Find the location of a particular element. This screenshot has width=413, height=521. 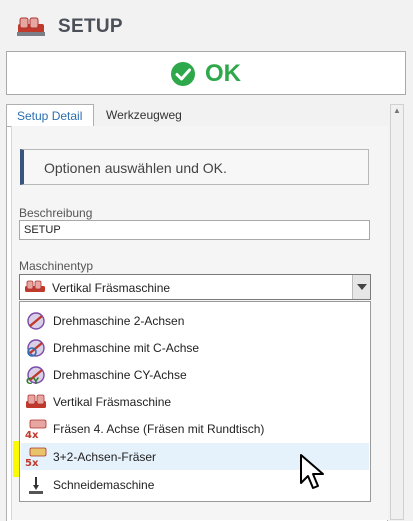

svg-text: 4x is located at coordinates (32, 434).